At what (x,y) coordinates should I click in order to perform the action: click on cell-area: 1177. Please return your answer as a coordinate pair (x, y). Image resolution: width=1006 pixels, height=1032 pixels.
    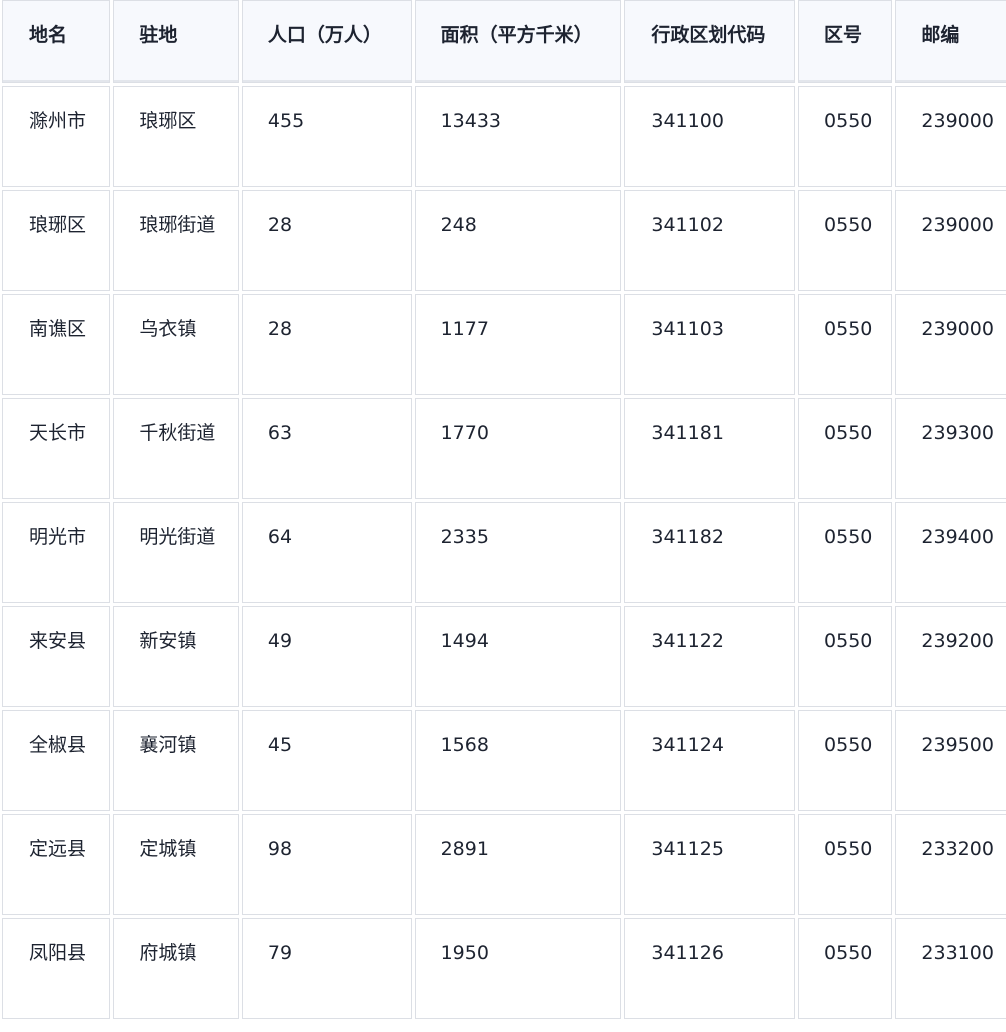
    Looking at the image, I should click on (518, 344).